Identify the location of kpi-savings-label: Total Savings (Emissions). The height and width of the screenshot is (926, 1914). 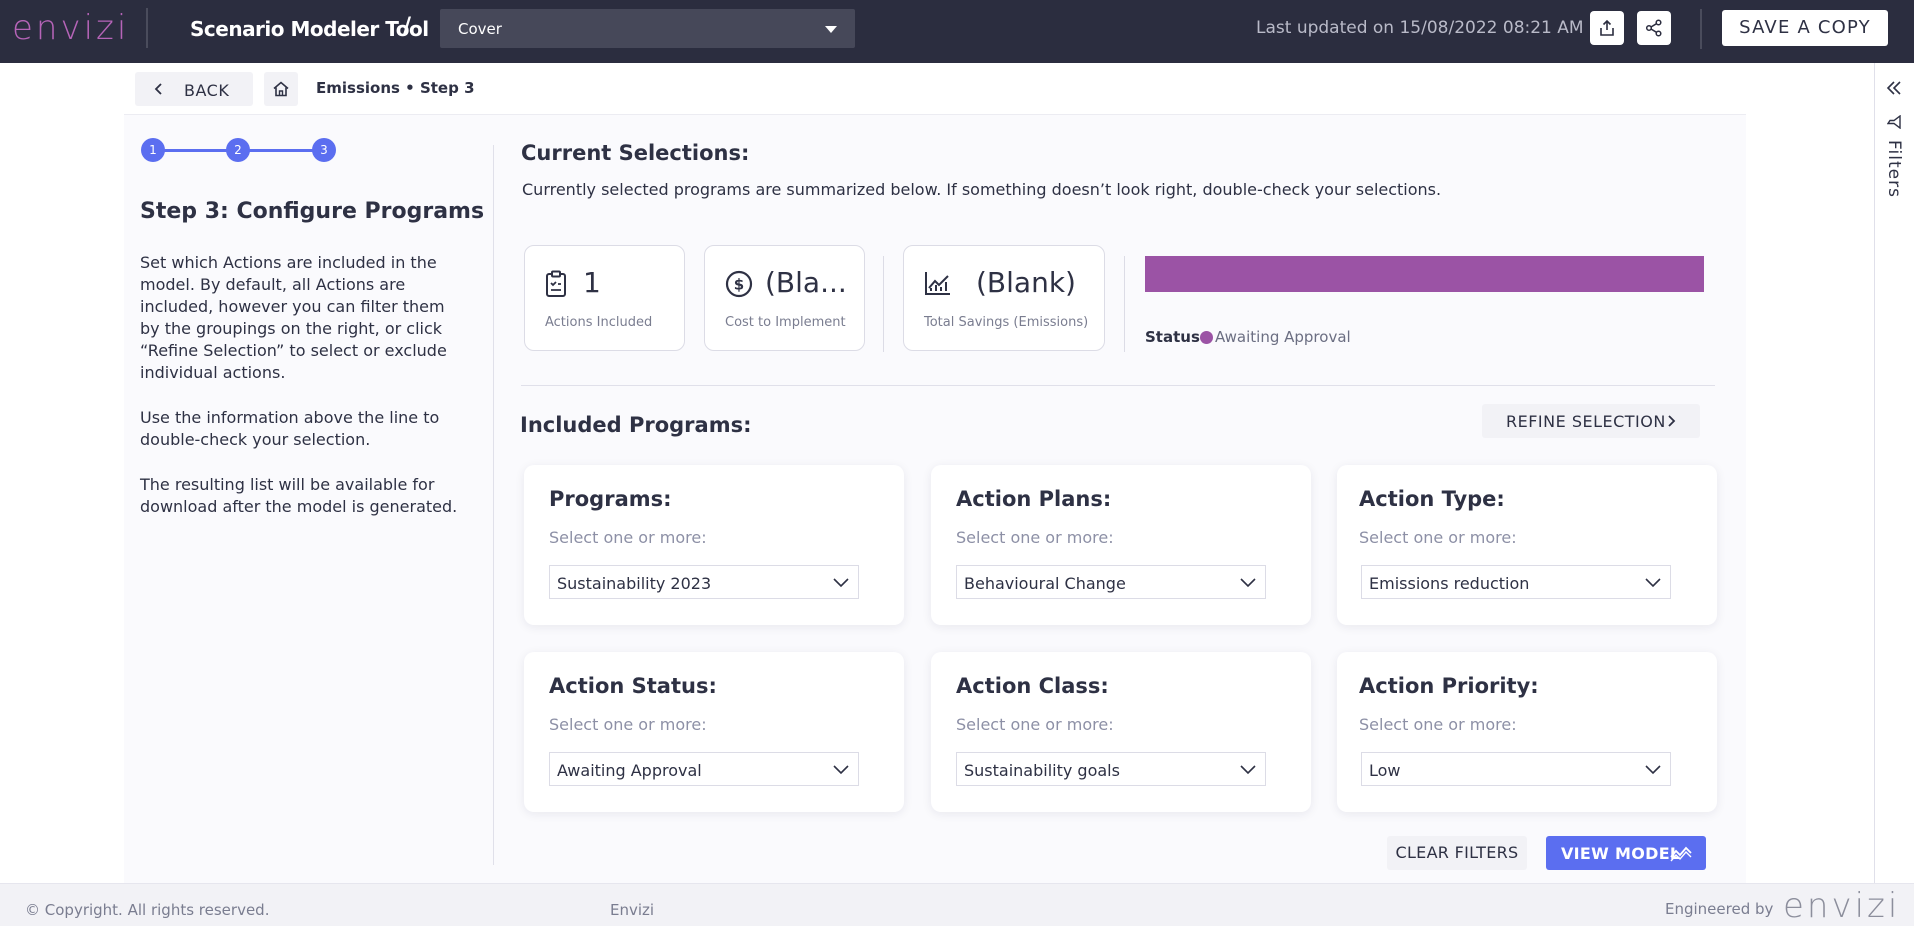
(1006, 322).